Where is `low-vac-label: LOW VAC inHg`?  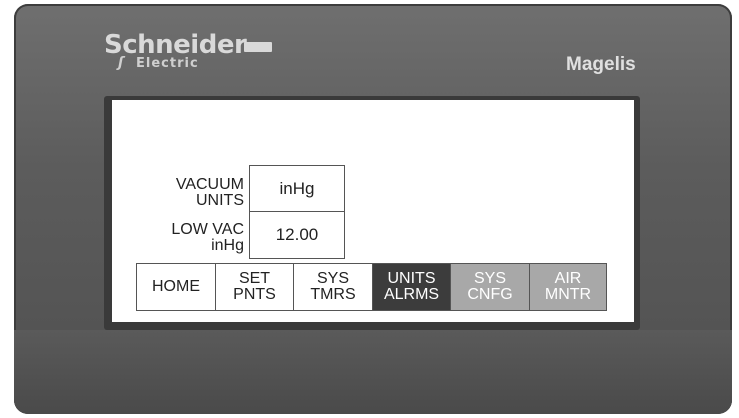
low-vac-label: LOW VAC inHg is located at coordinates (190, 238).